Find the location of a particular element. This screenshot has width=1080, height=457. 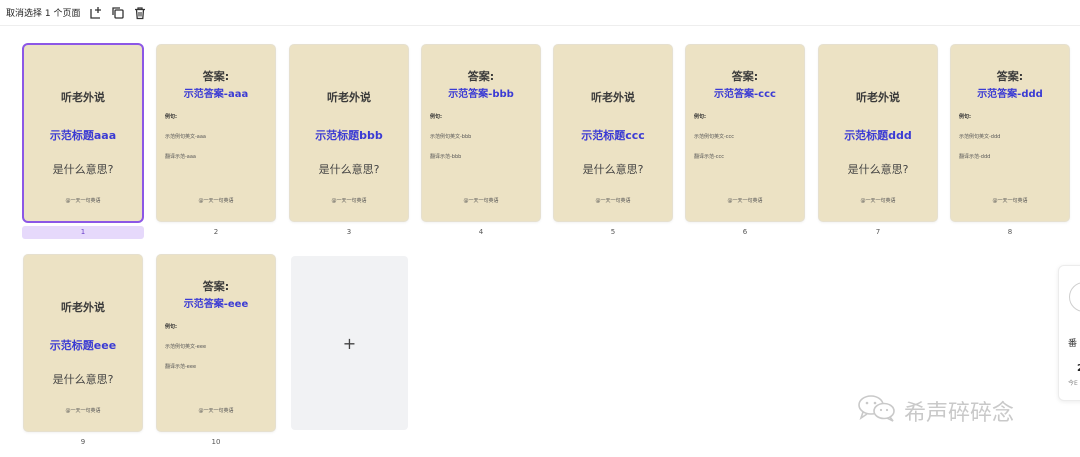

page-number: 2 is located at coordinates (216, 232).